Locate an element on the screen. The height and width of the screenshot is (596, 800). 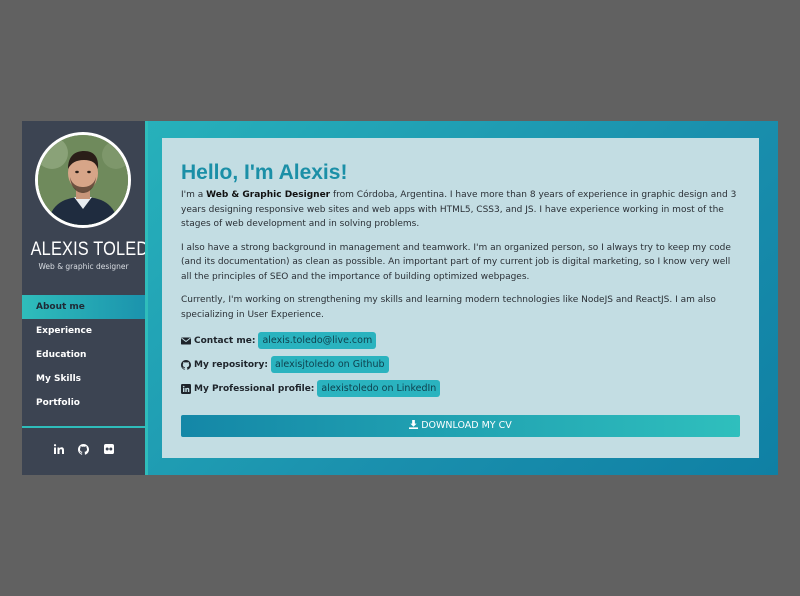
profile-name: ALEXIS TOLEDO is located at coordinates (96, 249).